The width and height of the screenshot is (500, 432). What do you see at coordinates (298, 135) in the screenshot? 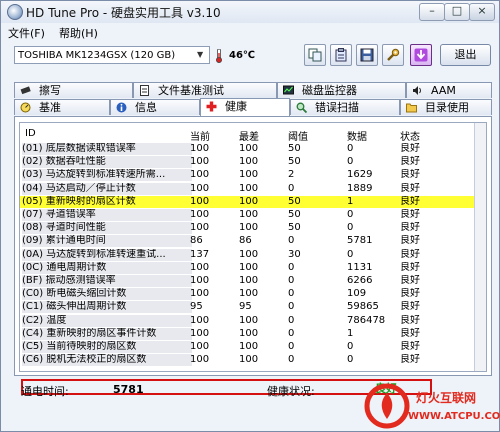
I see `col-header-threshold: 阈值` at bounding box center [298, 135].